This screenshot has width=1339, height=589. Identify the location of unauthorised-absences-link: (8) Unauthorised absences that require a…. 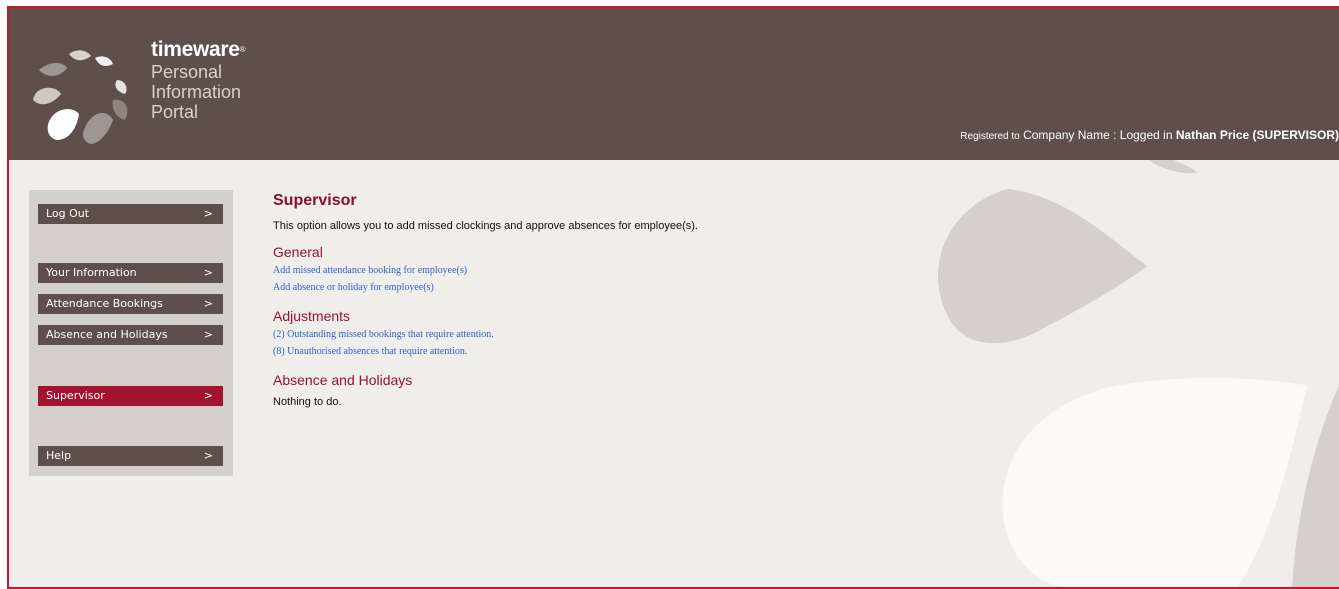
(623, 351).